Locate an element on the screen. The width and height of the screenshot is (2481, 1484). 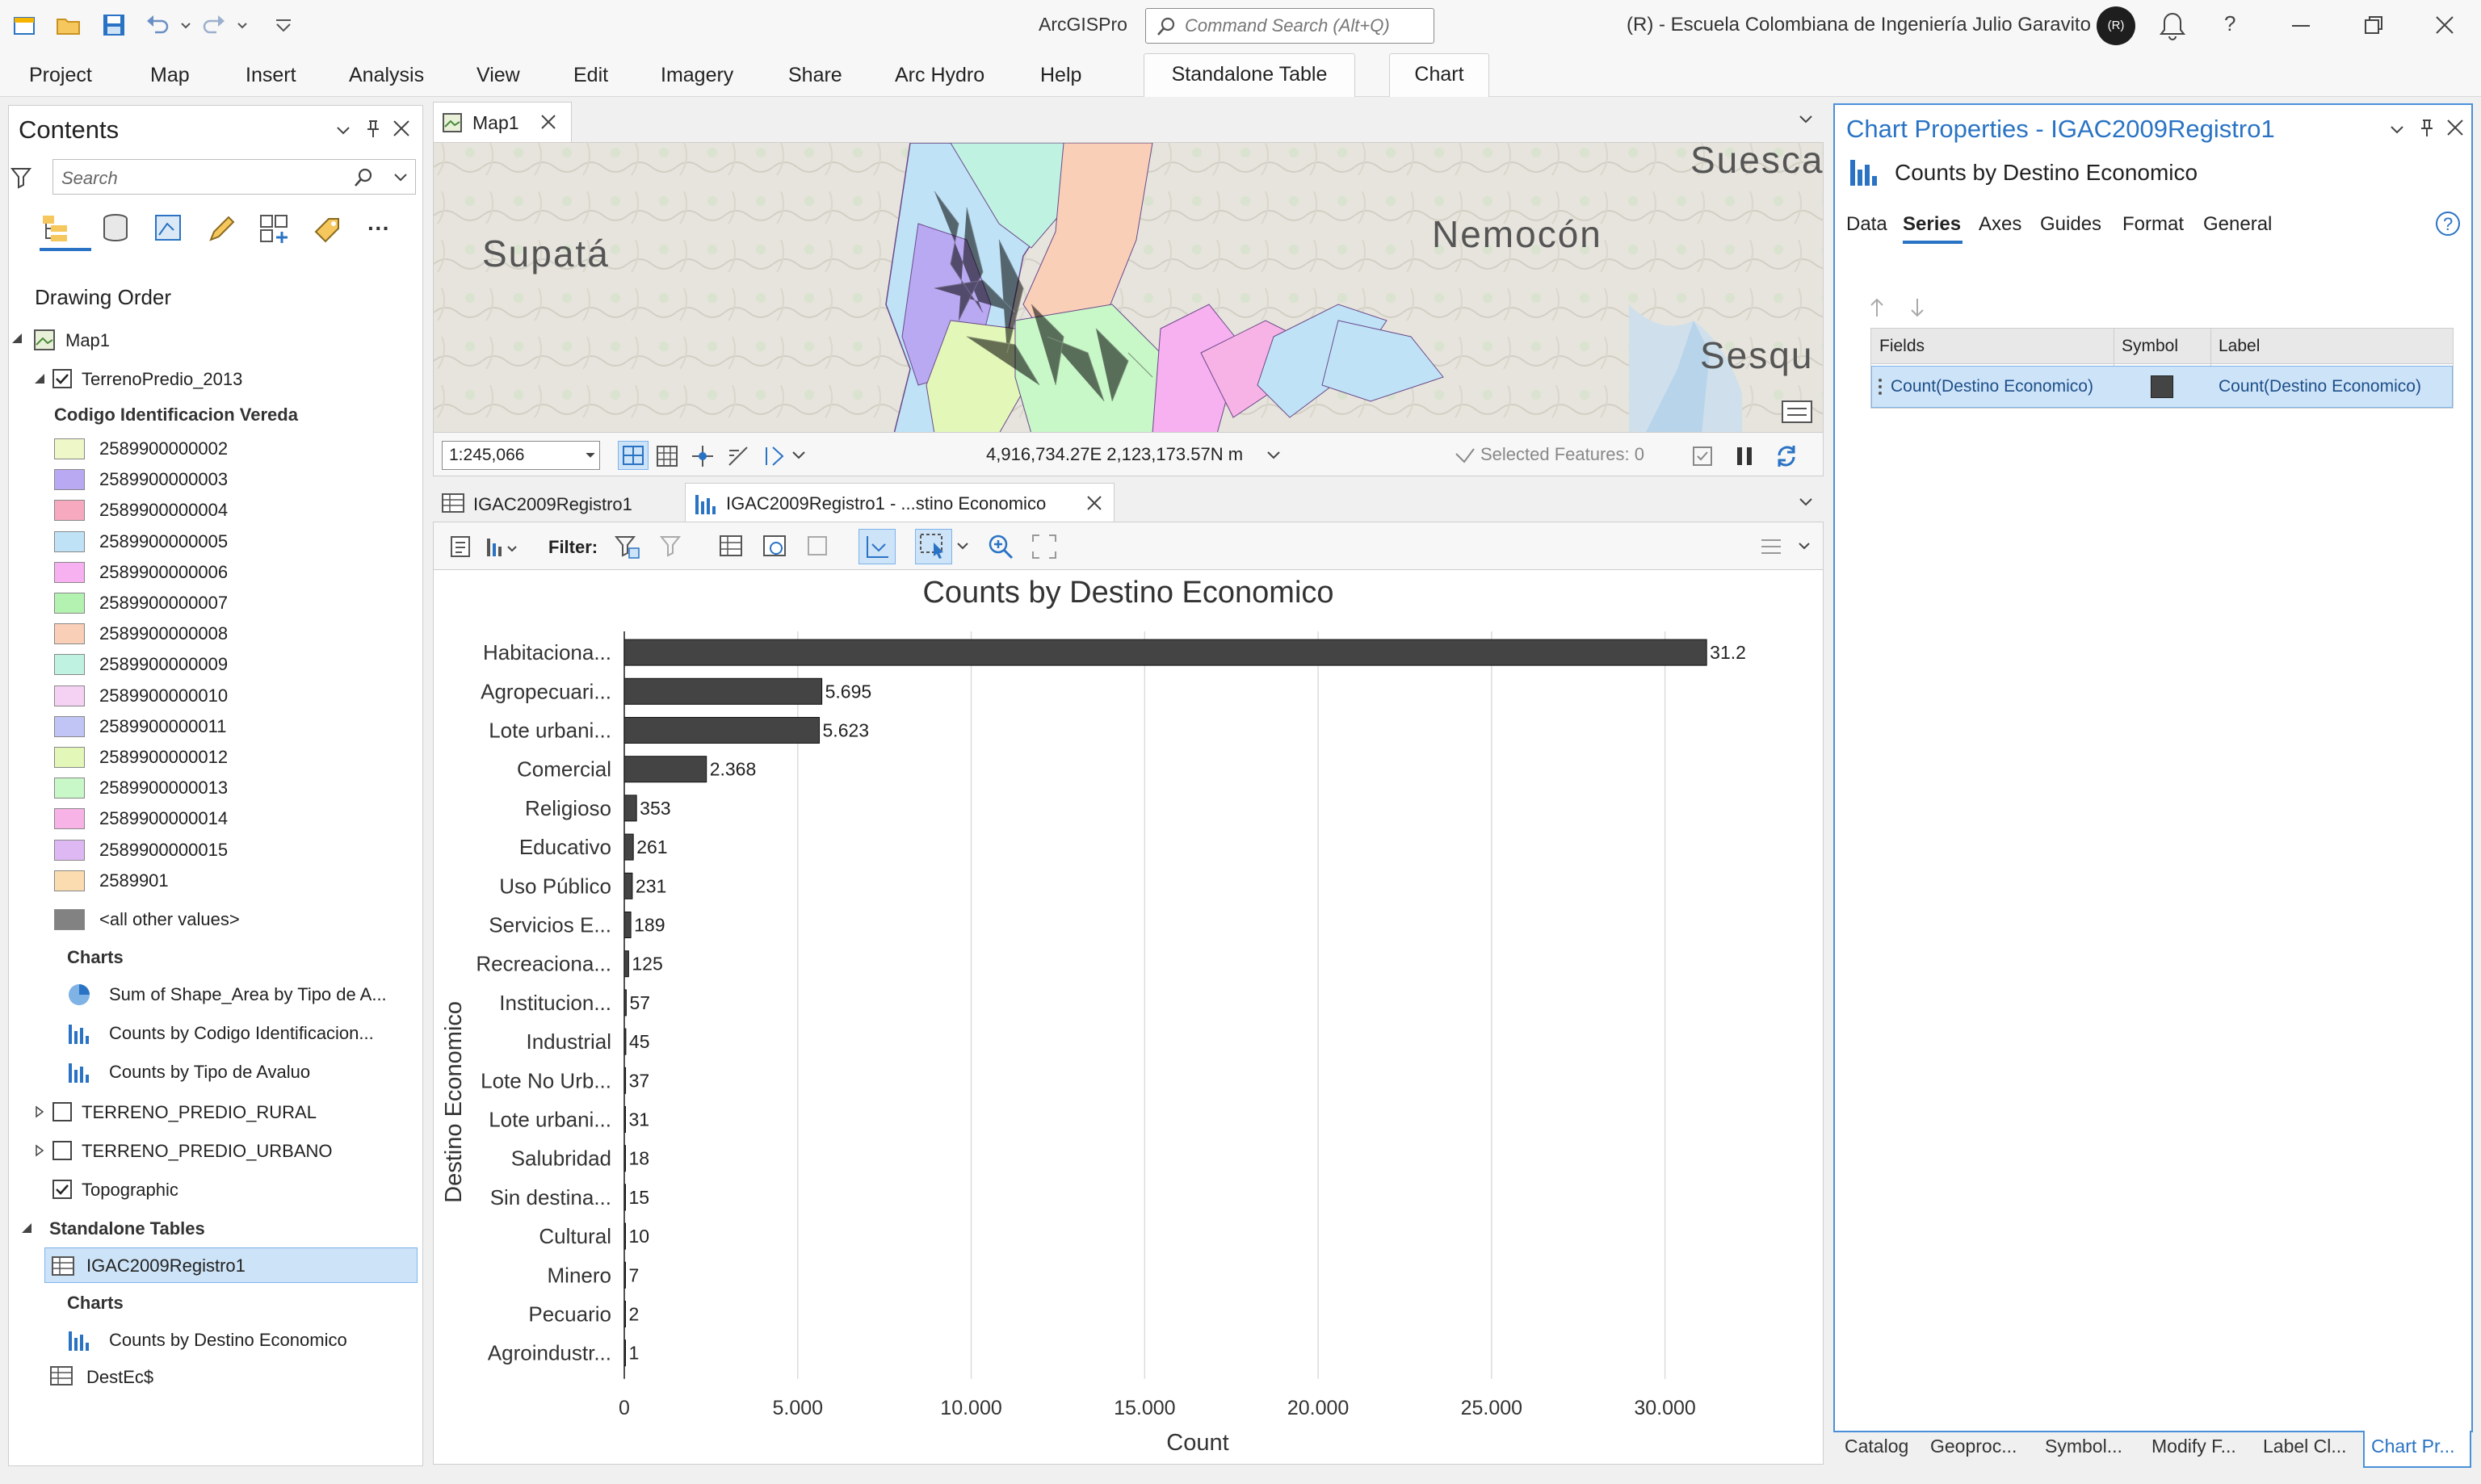
tab-analysis: Analysis is located at coordinates (386, 75).